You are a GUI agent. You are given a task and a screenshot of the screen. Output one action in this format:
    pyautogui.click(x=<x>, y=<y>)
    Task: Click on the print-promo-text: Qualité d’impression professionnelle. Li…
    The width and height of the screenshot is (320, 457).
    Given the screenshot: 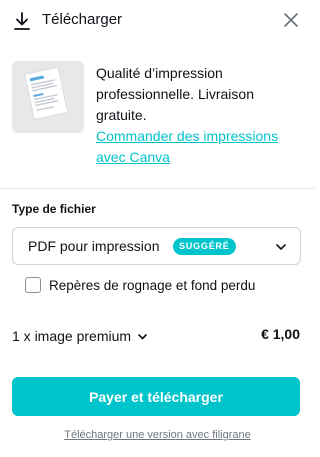 What is the action you would take?
    pyautogui.click(x=175, y=94)
    